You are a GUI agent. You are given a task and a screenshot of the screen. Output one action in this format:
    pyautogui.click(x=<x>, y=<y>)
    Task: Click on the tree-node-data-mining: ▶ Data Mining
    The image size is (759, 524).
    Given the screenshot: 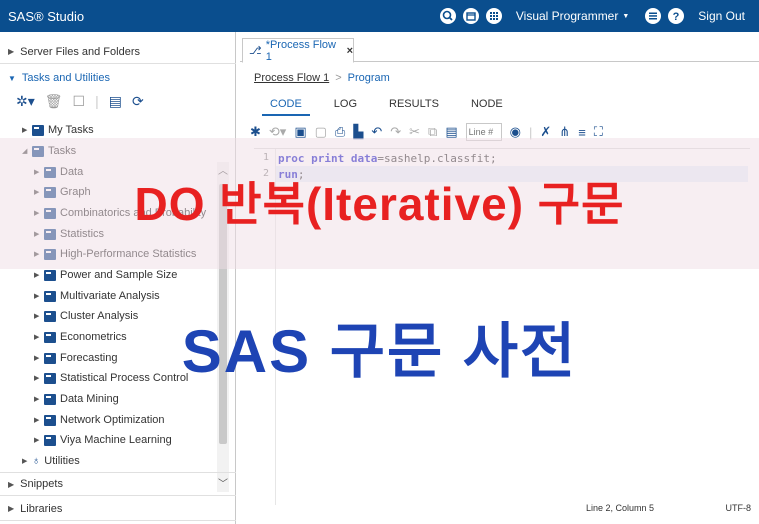 What is the action you would take?
    pyautogui.click(x=76, y=399)
    